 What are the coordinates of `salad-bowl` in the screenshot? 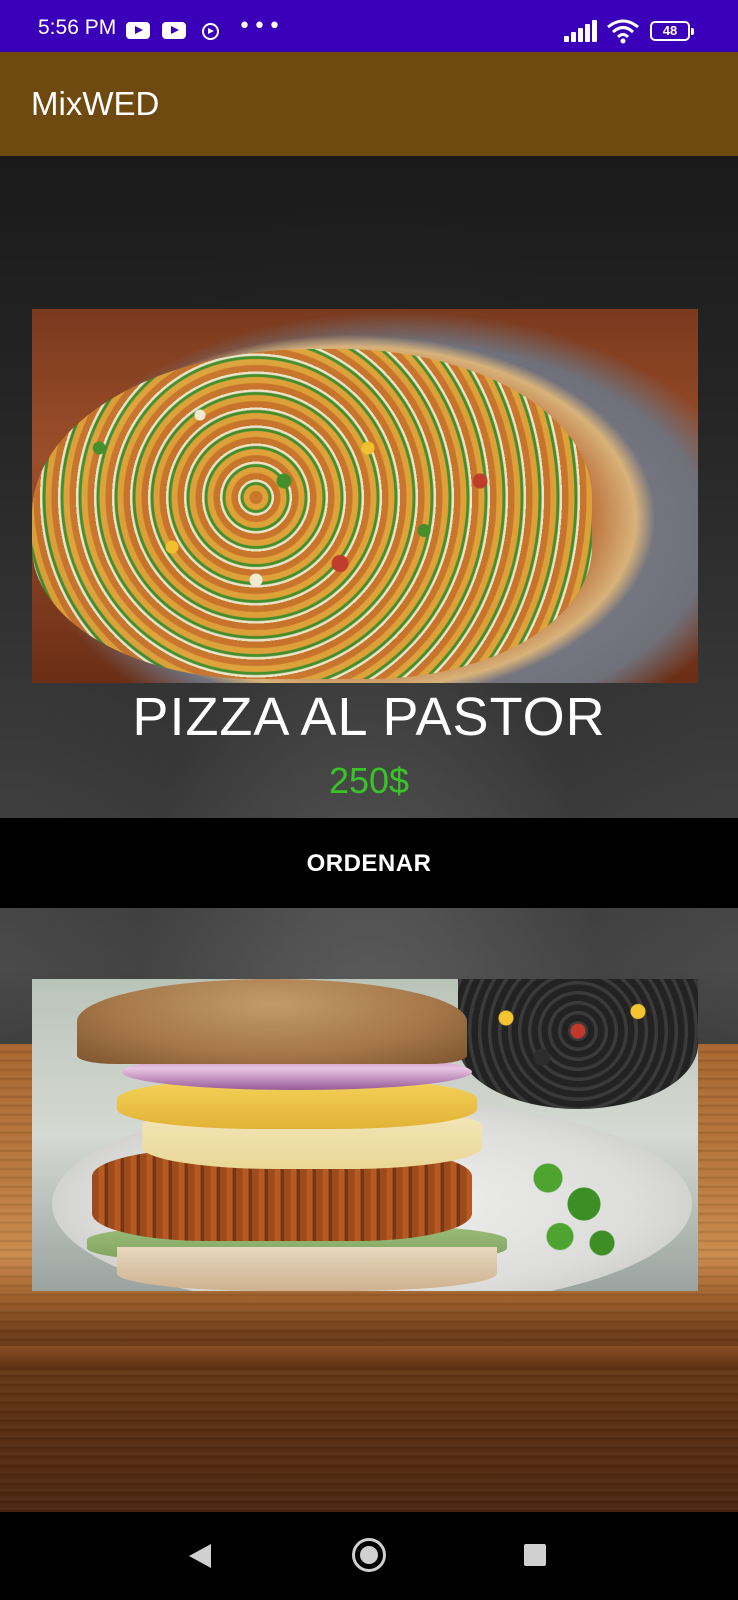 It's located at (578, 1044).